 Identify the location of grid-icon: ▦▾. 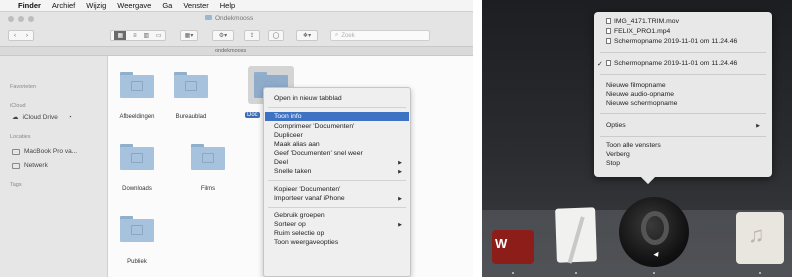
(189, 36).